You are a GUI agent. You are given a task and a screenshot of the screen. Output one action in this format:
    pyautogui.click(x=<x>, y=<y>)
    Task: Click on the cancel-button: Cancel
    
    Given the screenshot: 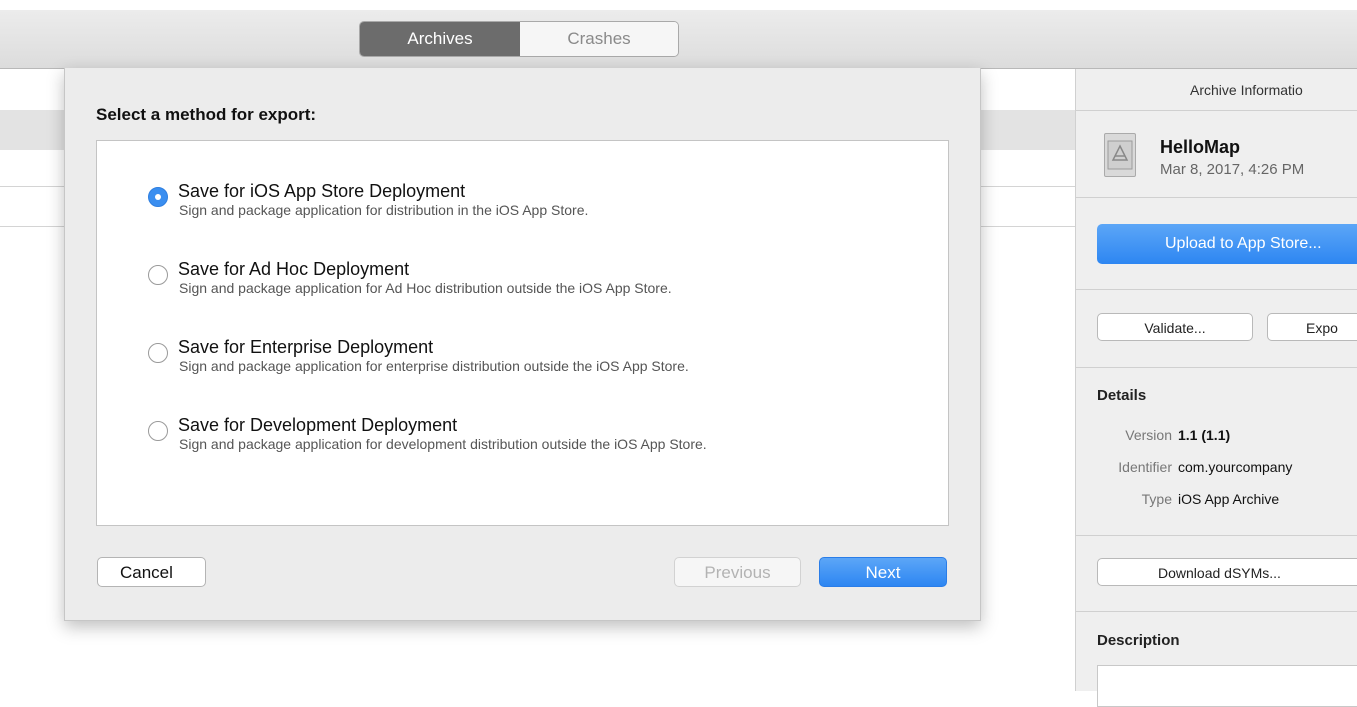 What is the action you would take?
    pyautogui.click(x=151, y=572)
    